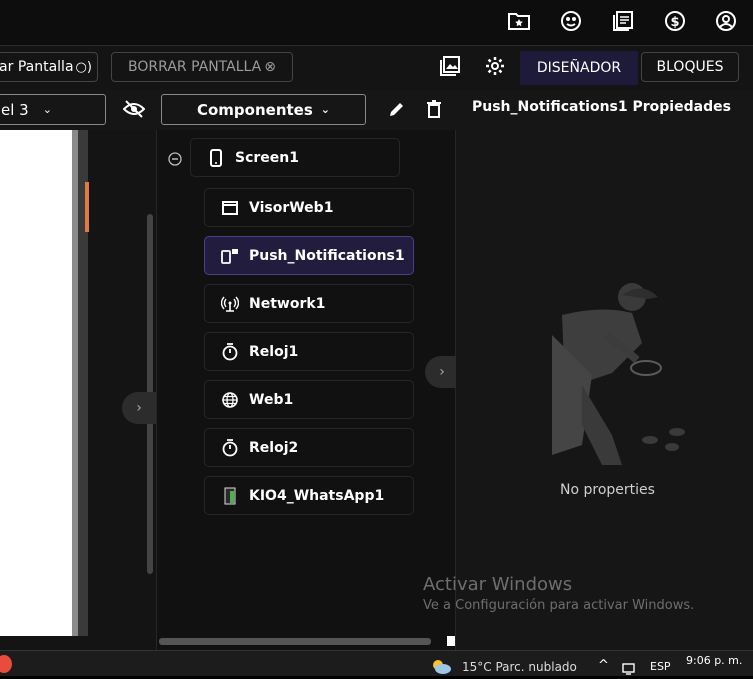 The height and width of the screenshot is (679, 753). I want to click on show-screen-button: ar Pantalla ○), so click(49, 67).